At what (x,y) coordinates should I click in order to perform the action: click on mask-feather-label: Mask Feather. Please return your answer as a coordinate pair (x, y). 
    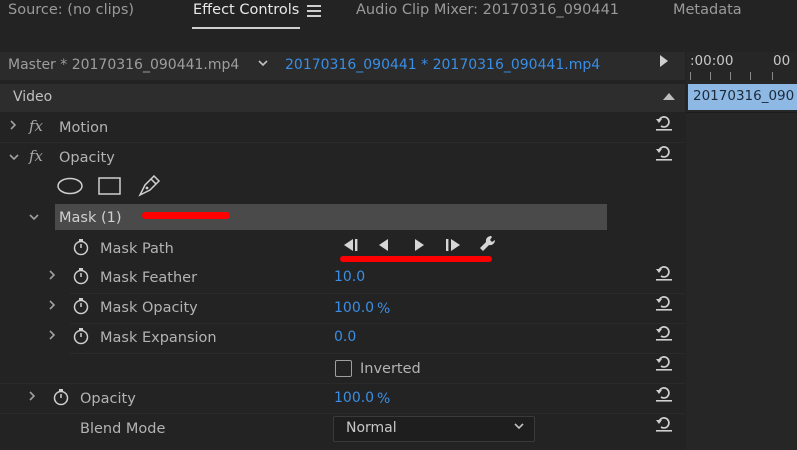
    Looking at the image, I should click on (149, 278).